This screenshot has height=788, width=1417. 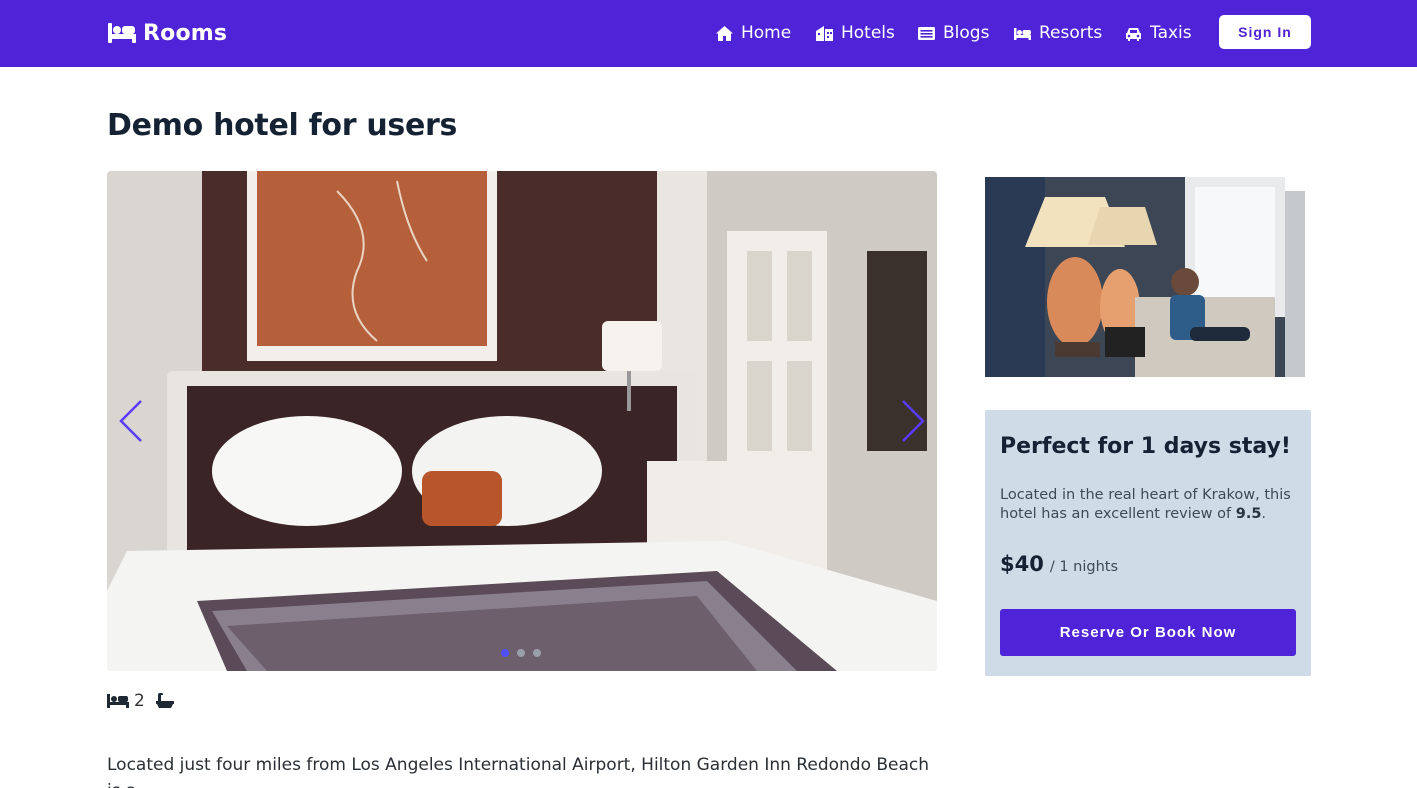 I want to click on booking-title: Perfect for 1 days stay!, so click(x=1145, y=446).